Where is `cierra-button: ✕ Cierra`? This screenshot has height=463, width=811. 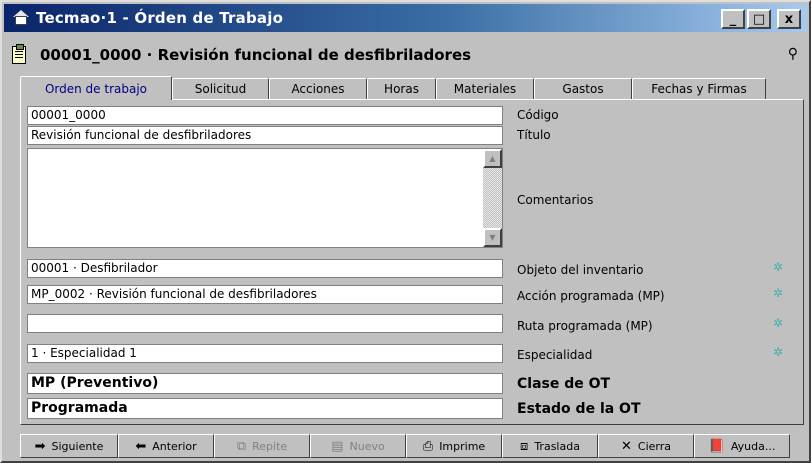 cierra-button: ✕ Cierra is located at coordinates (646, 446).